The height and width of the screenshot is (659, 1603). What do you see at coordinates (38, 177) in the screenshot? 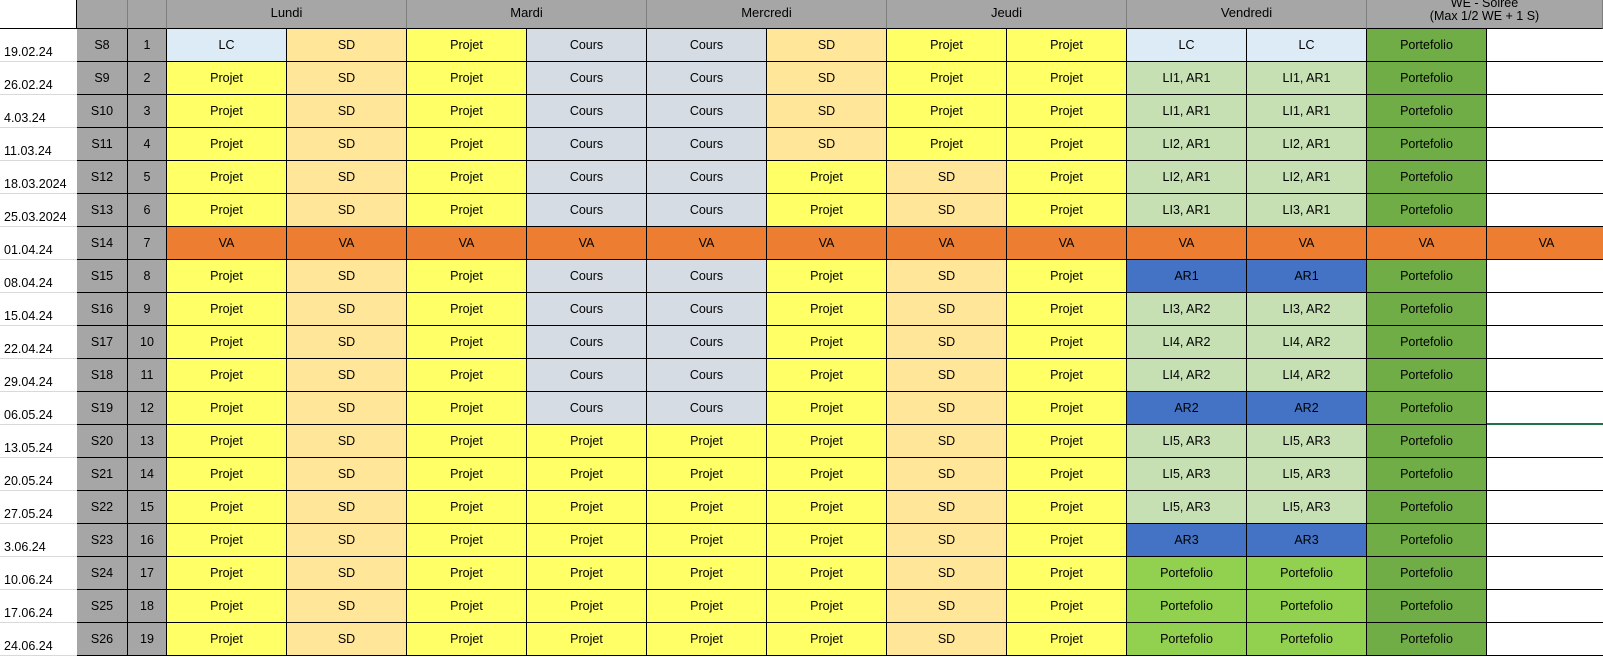
I see `date-cell: 18.03.2024` at bounding box center [38, 177].